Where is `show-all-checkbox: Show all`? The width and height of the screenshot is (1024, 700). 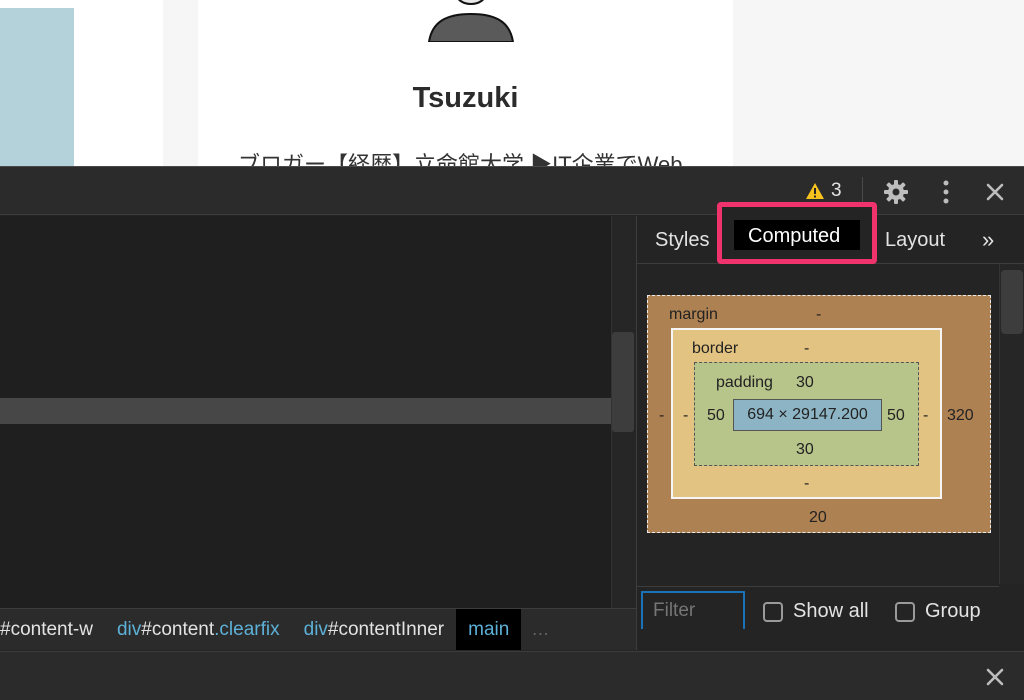 show-all-checkbox: Show all is located at coordinates (816, 611).